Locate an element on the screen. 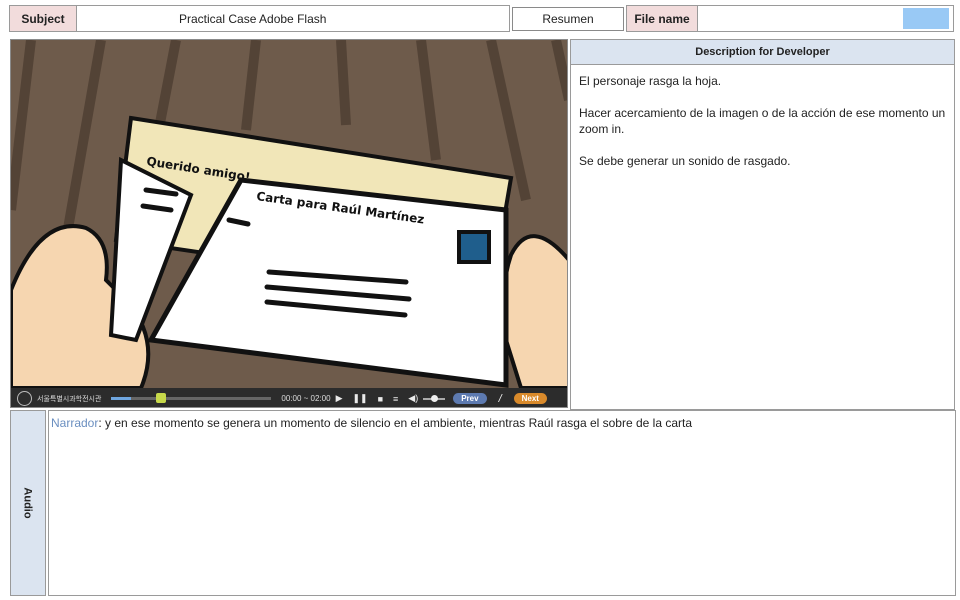 This screenshot has height=600, width=960. progress-track is located at coordinates (191, 398).